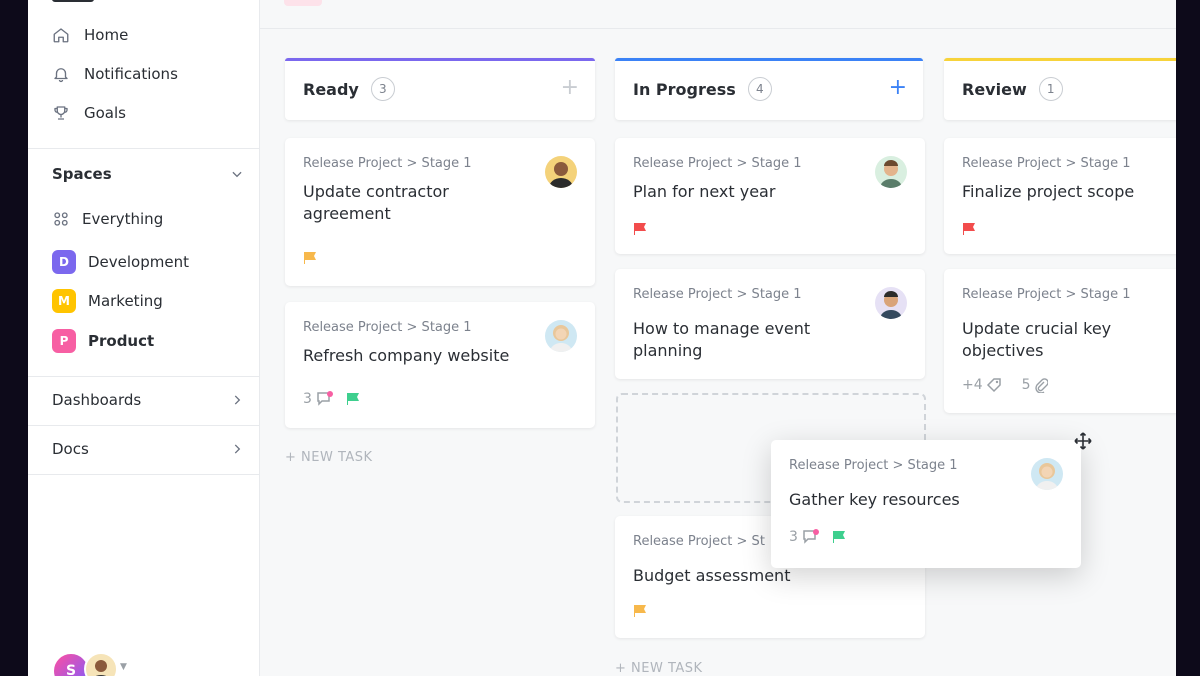  Describe the element at coordinates (148, 400) in the screenshot. I see `dashboards-row: Dashboards` at that location.